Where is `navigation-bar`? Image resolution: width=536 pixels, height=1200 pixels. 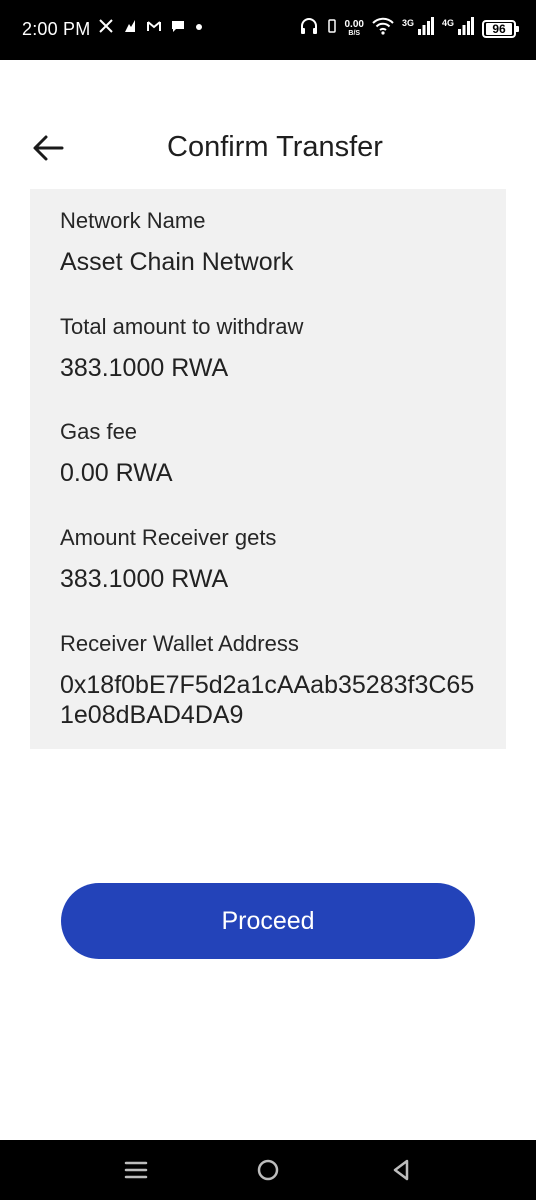 navigation-bar is located at coordinates (268, 1170).